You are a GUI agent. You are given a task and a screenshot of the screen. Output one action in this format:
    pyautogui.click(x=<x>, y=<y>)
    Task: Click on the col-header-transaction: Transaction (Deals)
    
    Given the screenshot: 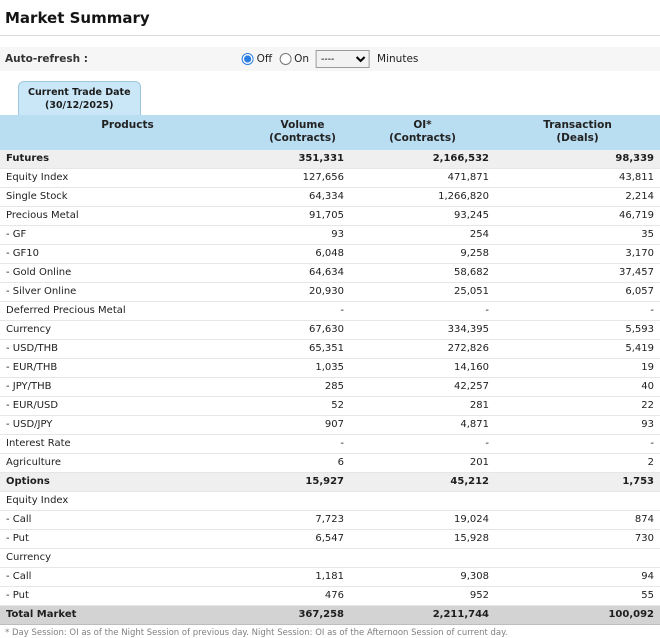 What is the action you would take?
    pyautogui.click(x=577, y=132)
    